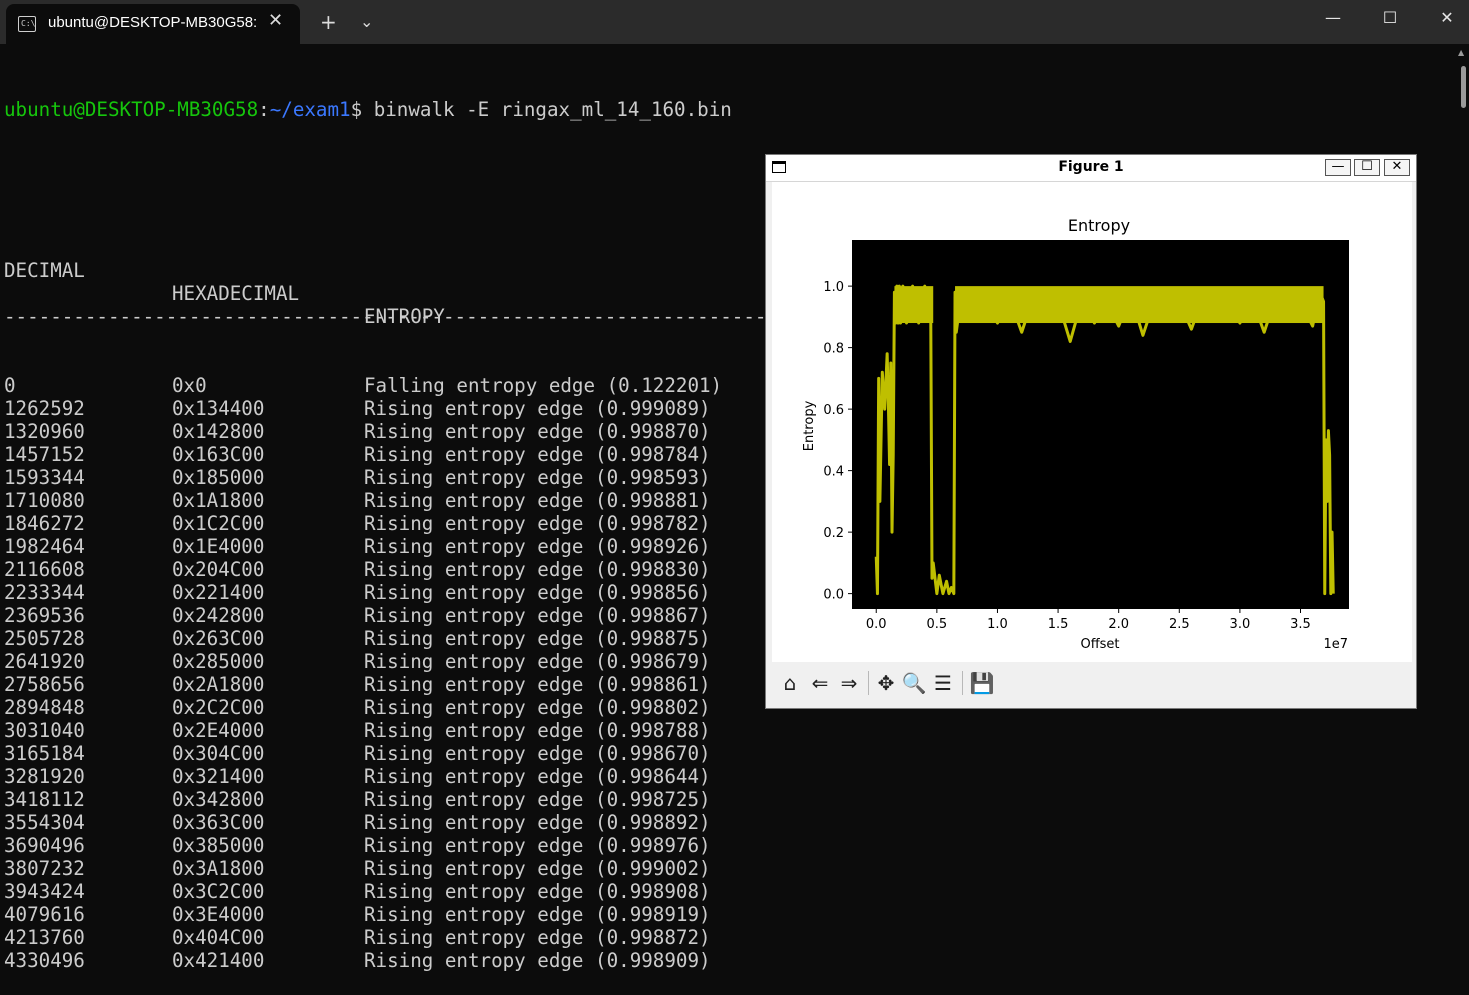 This screenshot has width=1469, height=995. Describe the element at coordinates (537, 914) in the screenshot. I see `entropy-cell: Rising entropy edge (0.998919)` at that location.